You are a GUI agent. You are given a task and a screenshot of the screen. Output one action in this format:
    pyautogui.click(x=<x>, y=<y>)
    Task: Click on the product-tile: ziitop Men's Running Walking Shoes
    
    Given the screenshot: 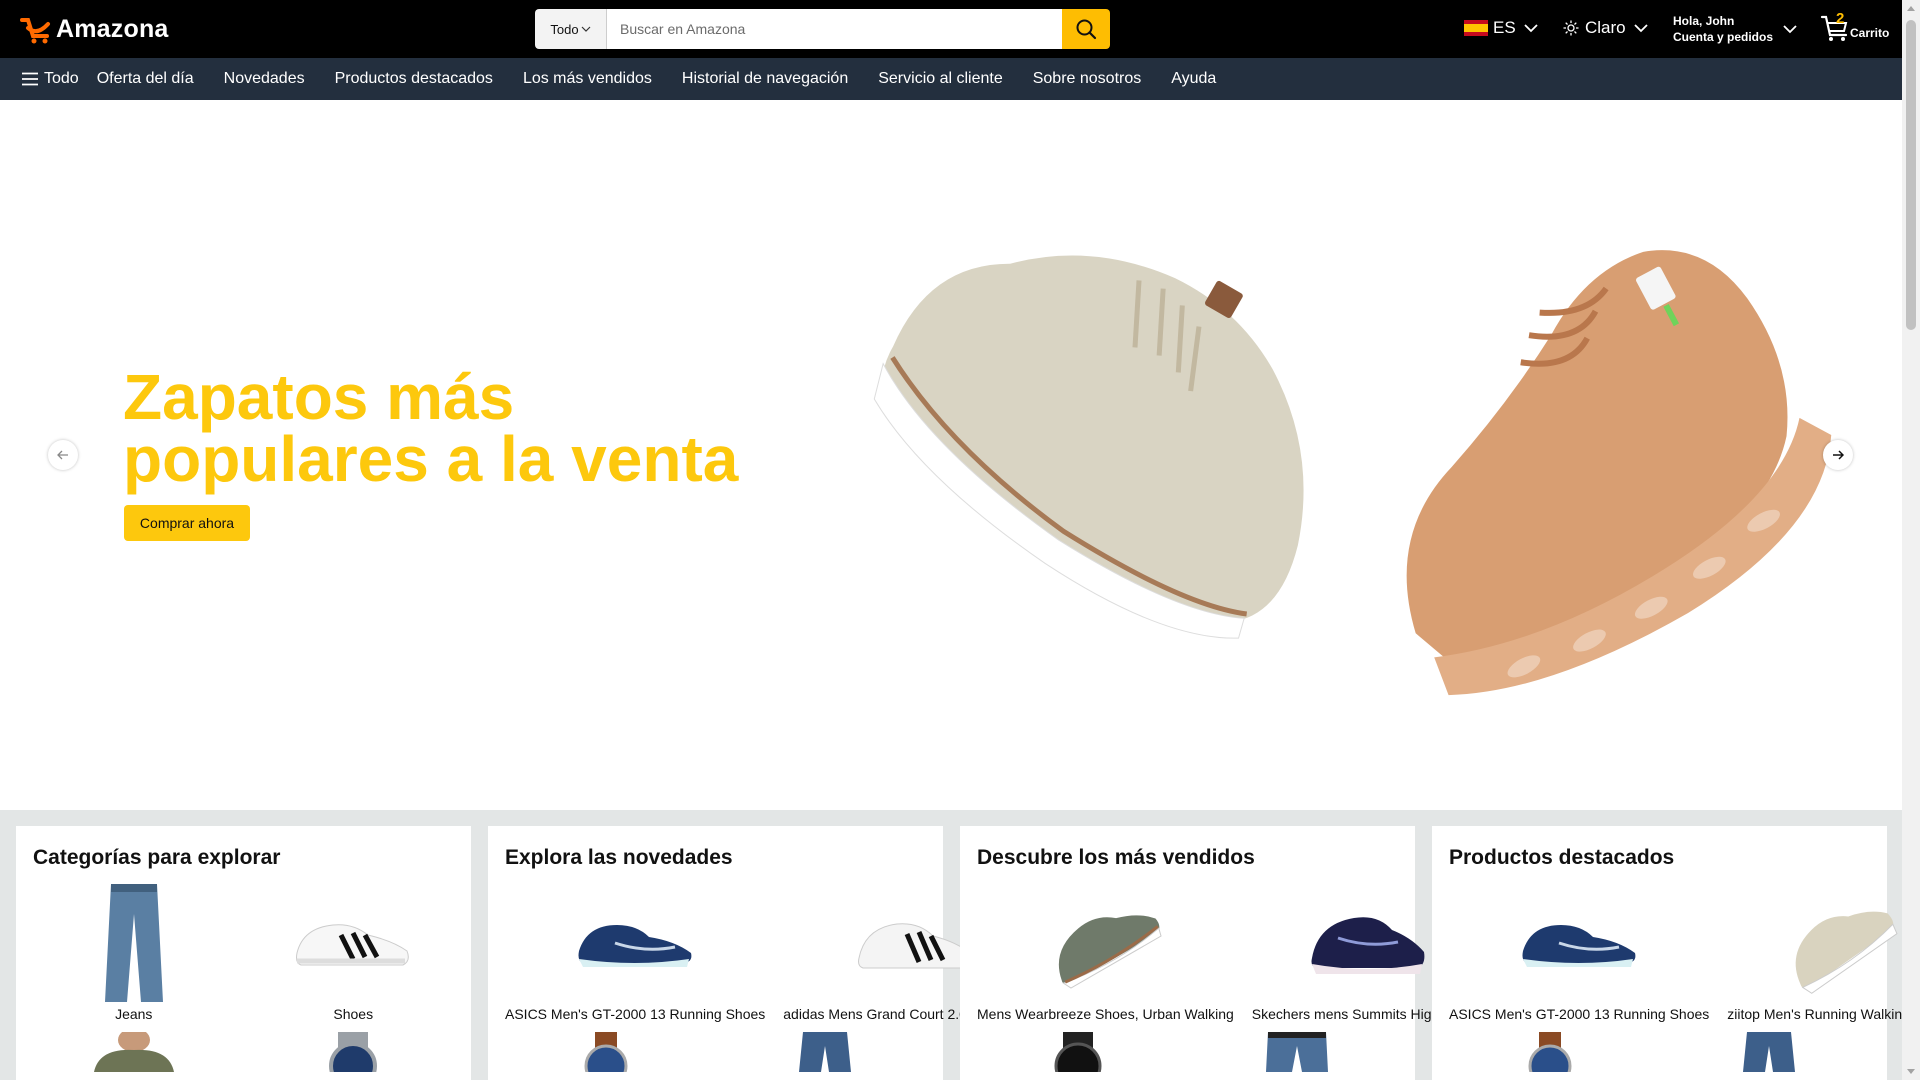 What is the action you would take?
    pyautogui.click(x=1823, y=953)
    